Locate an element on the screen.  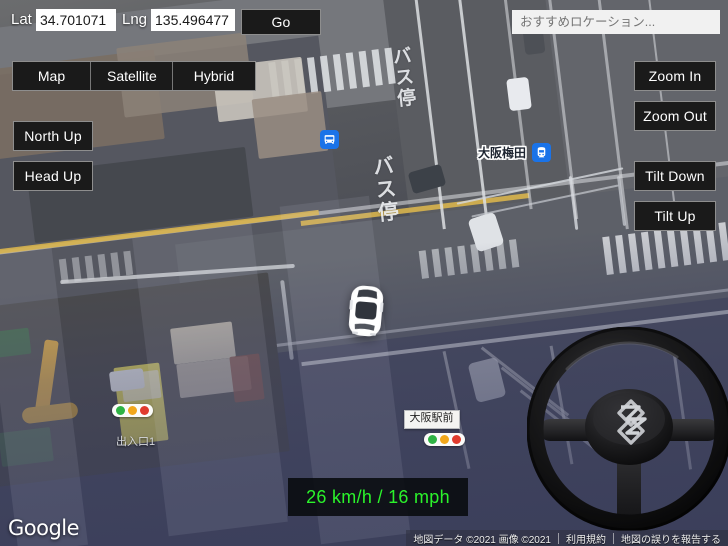
poi-bus-stop-marker is located at coordinates (329, 139).